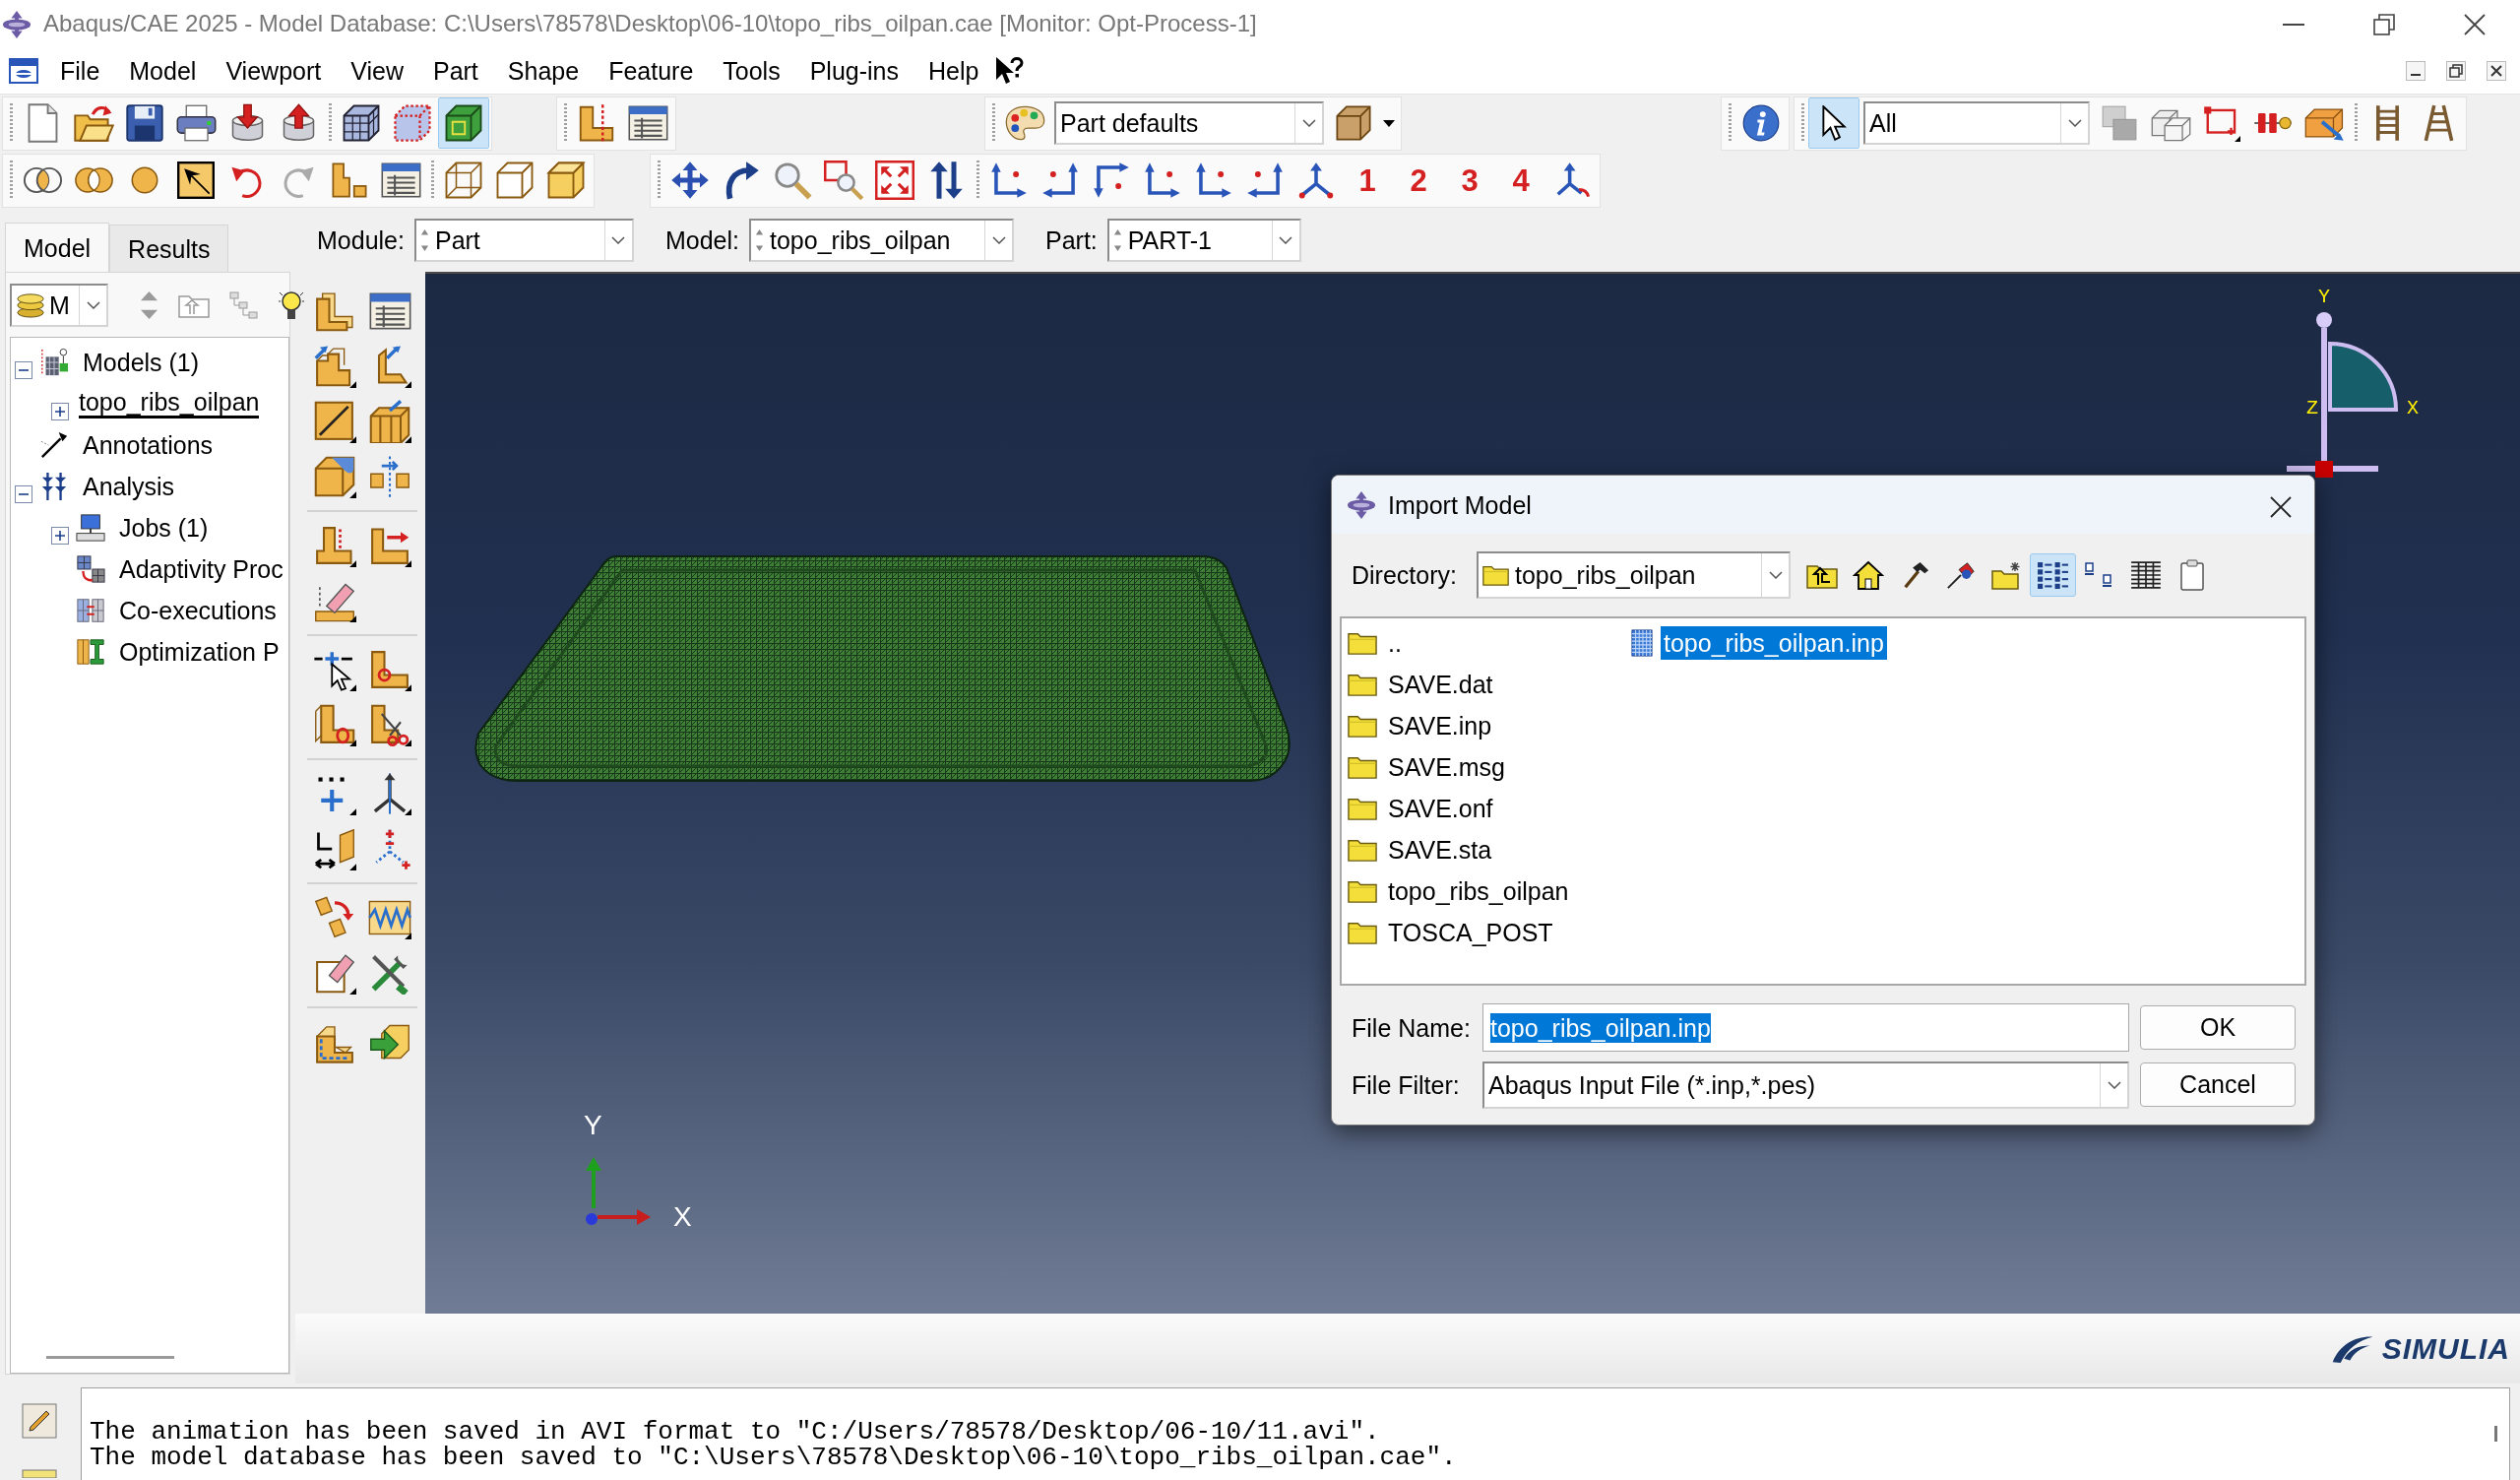 The width and height of the screenshot is (2520, 1480). What do you see at coordinates (792, 180) in the screenshot?
I see `magnifier-icon` at bounding box center [792, 180].